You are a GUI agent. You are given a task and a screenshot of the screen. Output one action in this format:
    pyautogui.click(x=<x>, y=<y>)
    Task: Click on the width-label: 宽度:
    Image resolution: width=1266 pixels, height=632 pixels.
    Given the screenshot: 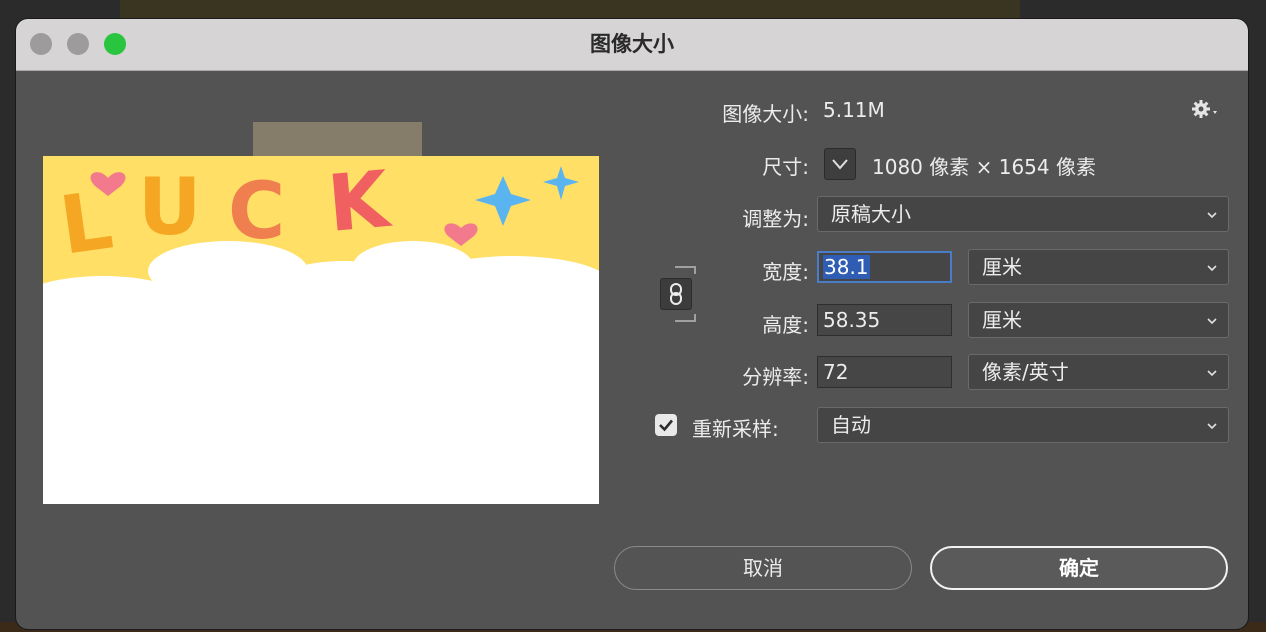 What is the action you would take?
    pyautogui.click(x=785, y=272)
    